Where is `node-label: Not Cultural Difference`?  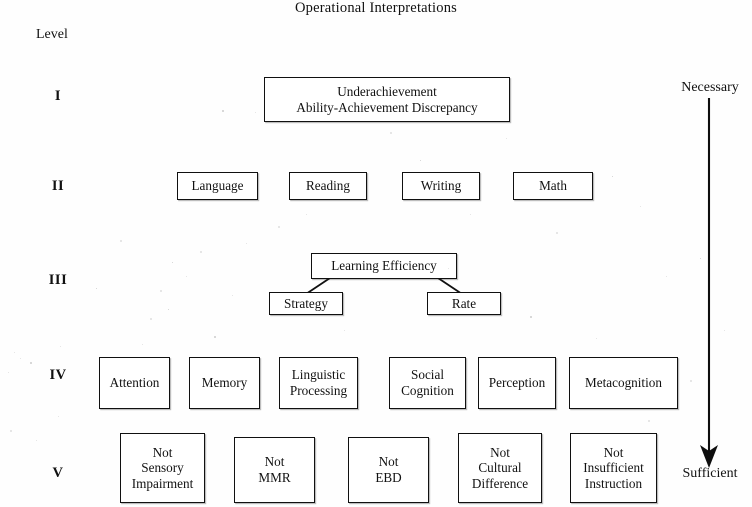 node-label: Not Cultural Difference is located at coordinates (500, 467).